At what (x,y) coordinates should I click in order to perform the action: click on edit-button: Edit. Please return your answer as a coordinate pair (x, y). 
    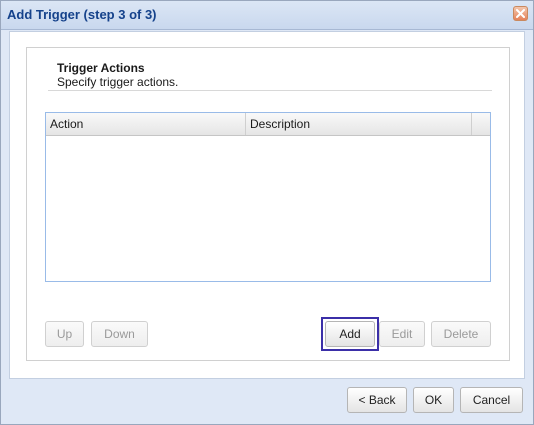
    Looking at the image, I should click on (402, 334).